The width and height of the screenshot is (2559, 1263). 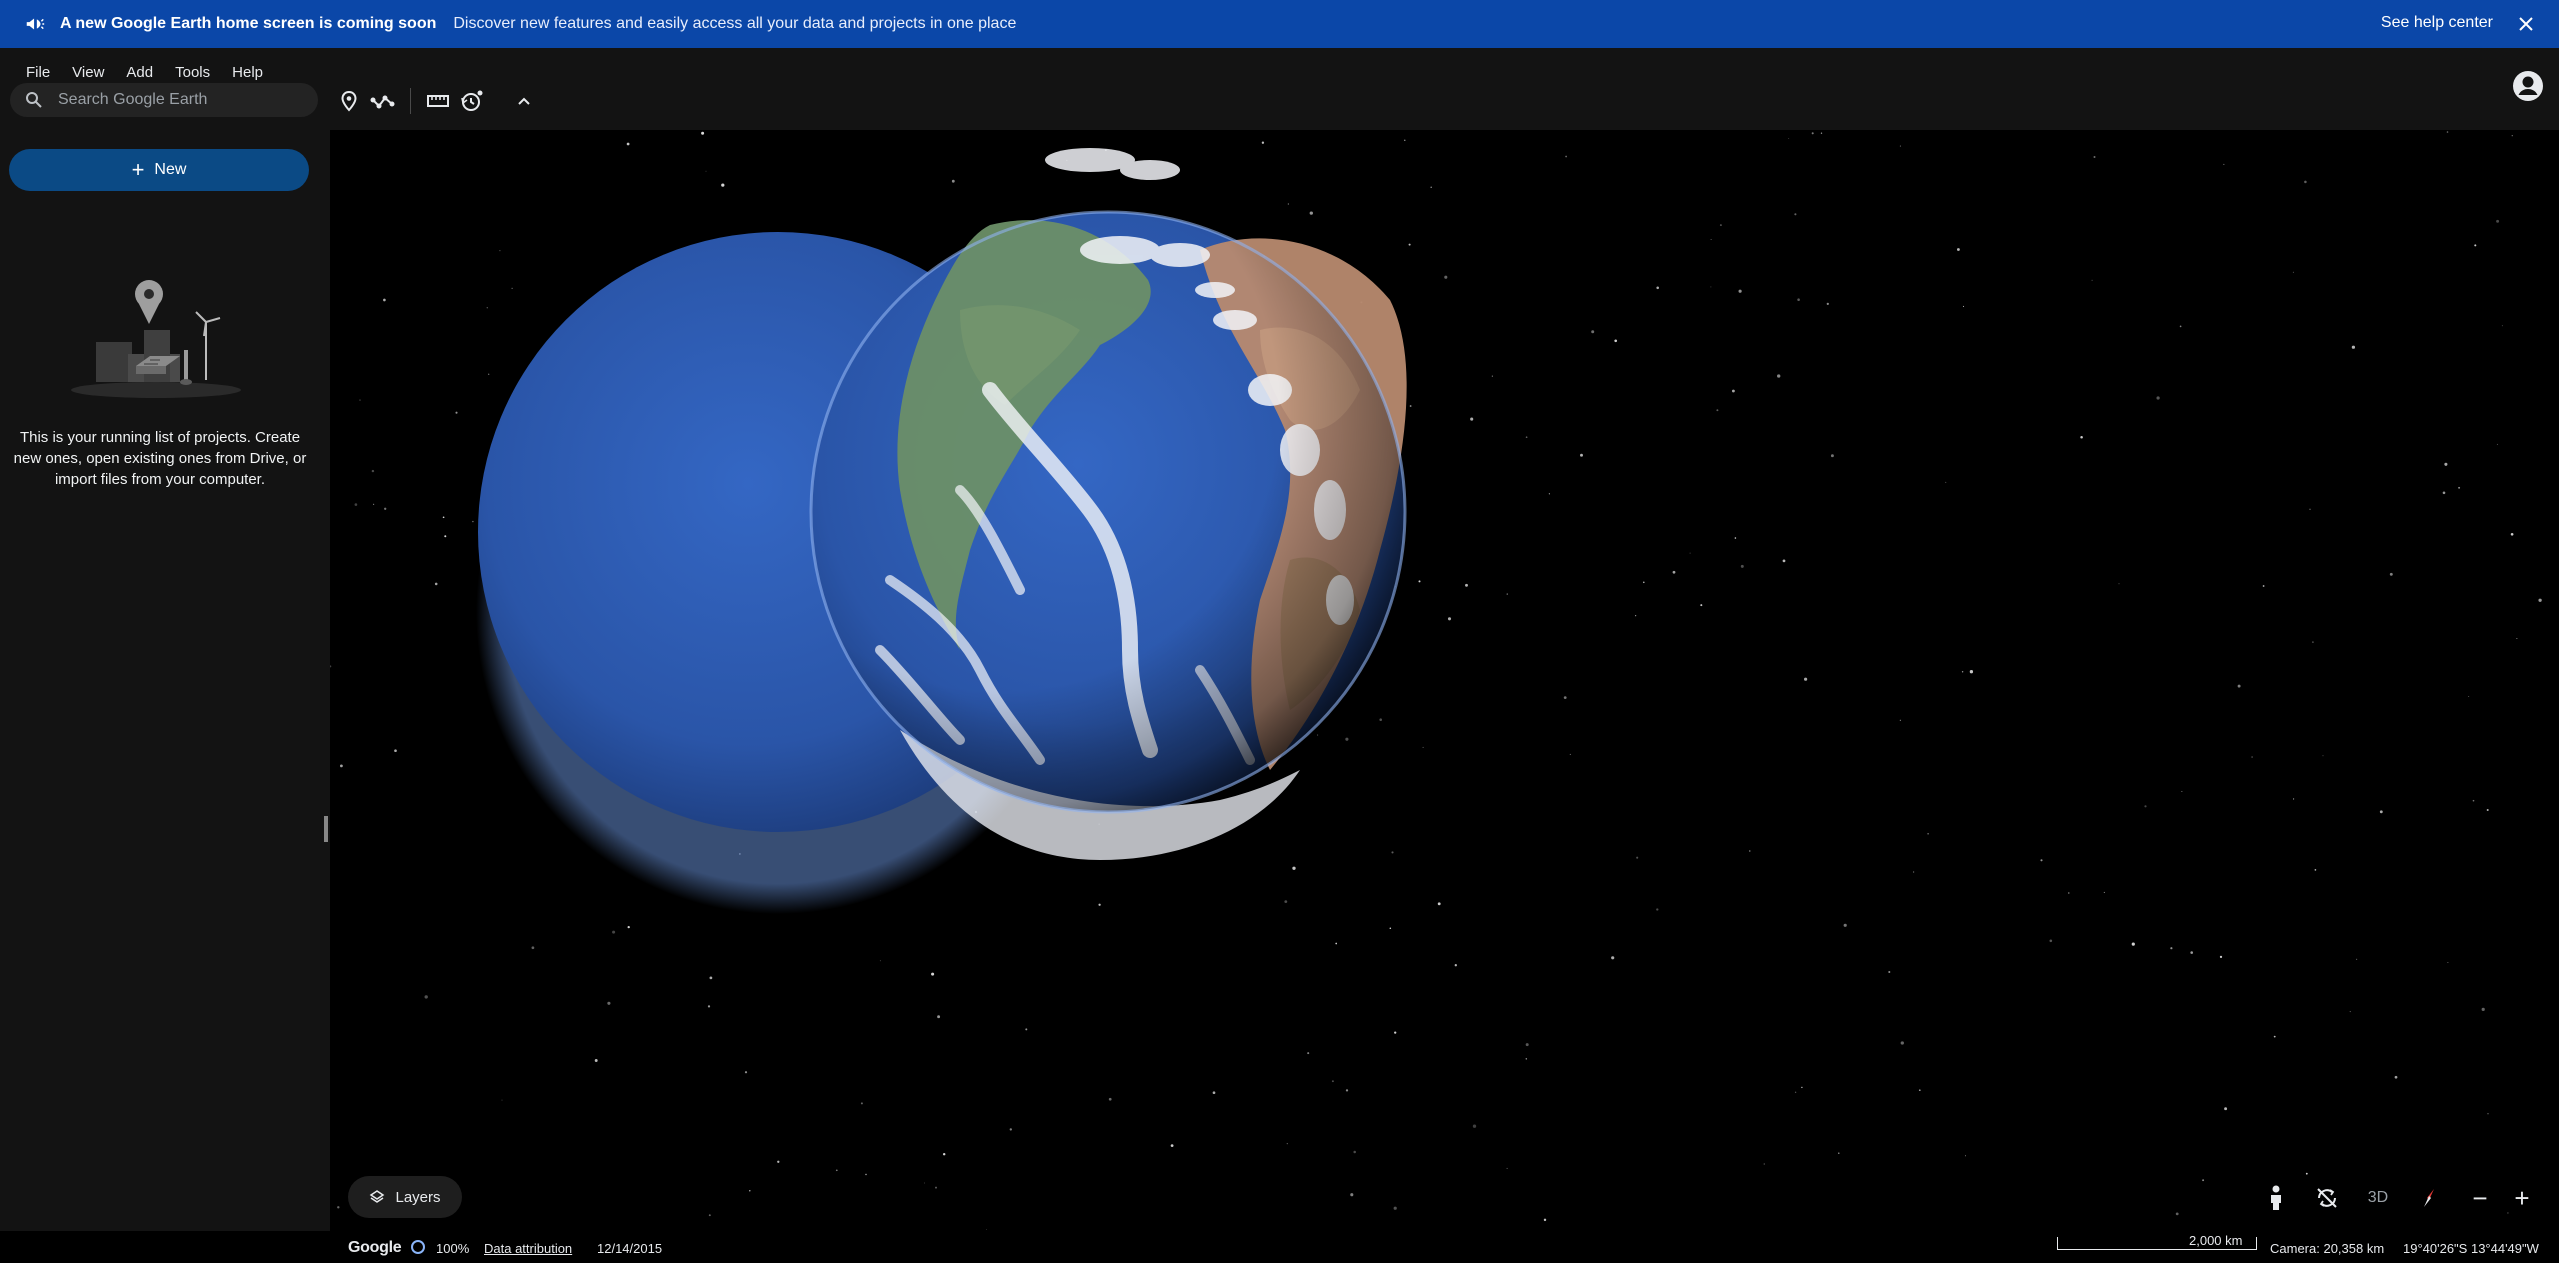 I want to click on search-input, so click(x=178, y=100).